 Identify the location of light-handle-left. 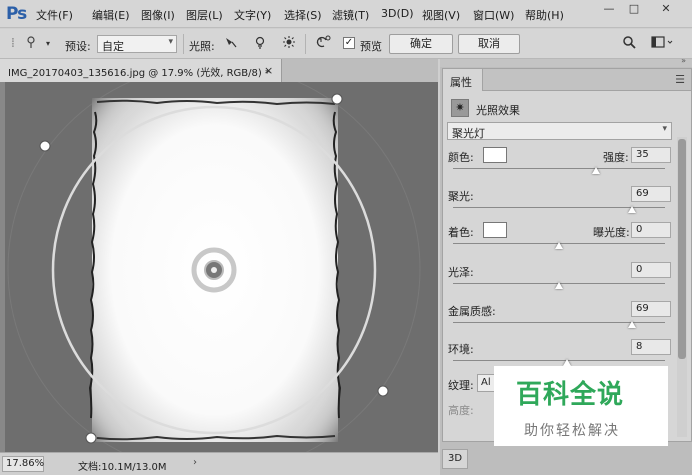
(45, 146).